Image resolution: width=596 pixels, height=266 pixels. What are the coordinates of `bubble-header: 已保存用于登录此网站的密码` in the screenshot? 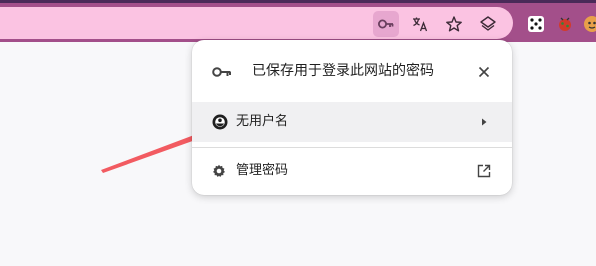 It's located at (352, 71).